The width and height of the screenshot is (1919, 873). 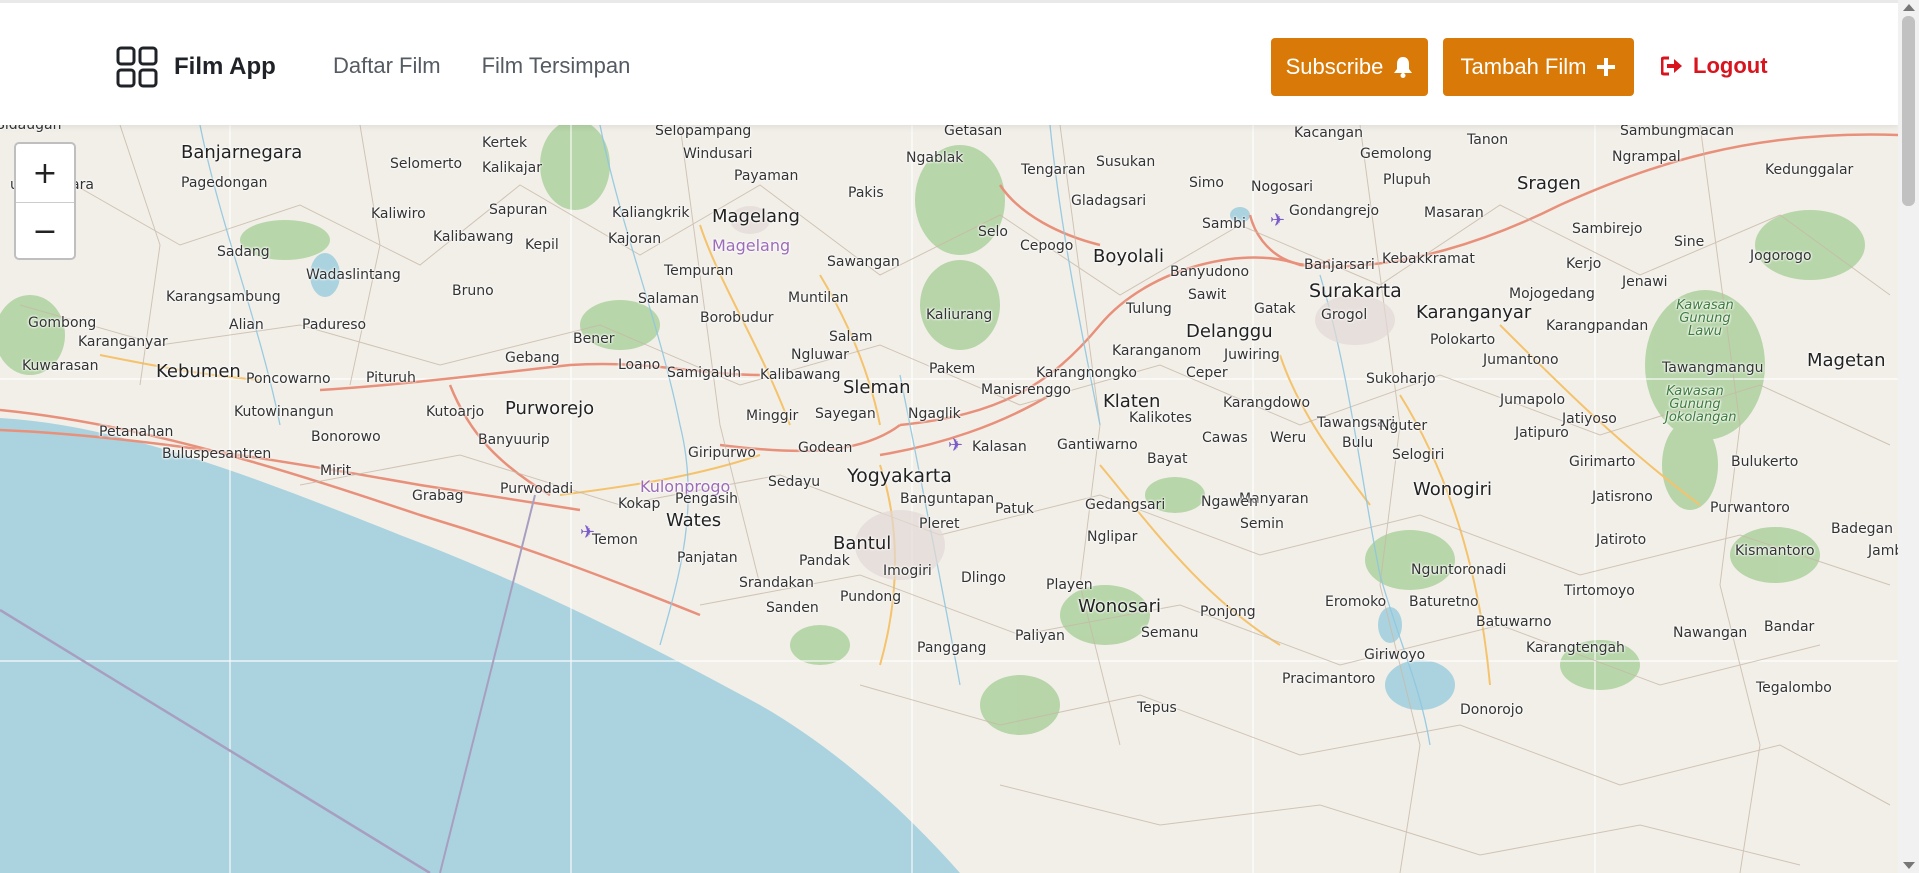 What do you see at coordinates (1599, 591) in the screenshot?
I see `map-place-label: Tirtomoyo` at bounding box center [1599, 591].